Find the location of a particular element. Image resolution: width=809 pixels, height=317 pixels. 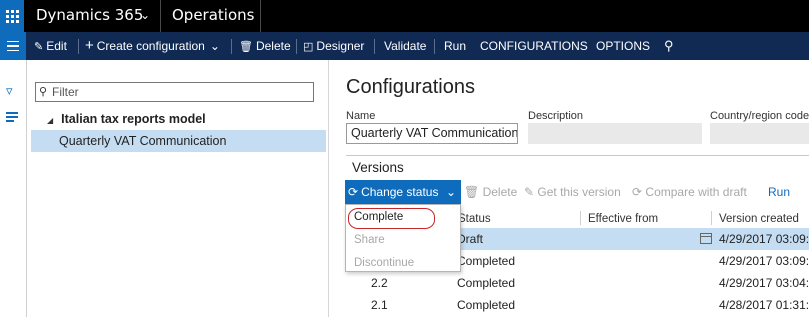

app-launcher-icon is located at coordinates (12, 16).